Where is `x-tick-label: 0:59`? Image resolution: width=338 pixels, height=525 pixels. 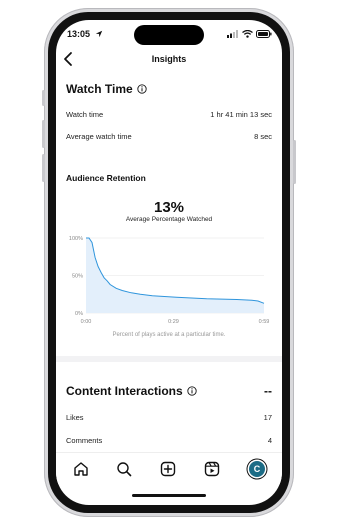
x-tick-label: 0:59 is located at coordinates (264, 322).